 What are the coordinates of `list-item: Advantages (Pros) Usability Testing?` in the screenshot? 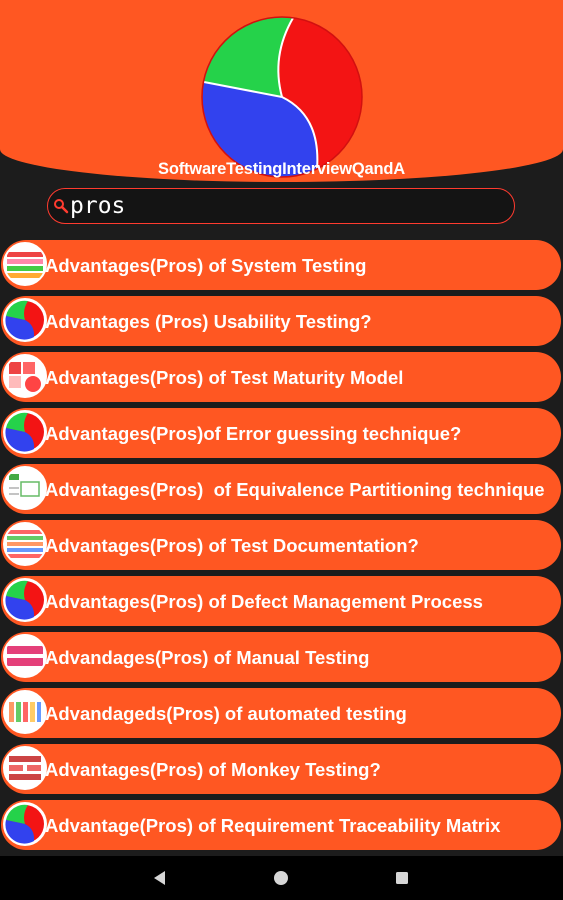 It's located at (281, 321).